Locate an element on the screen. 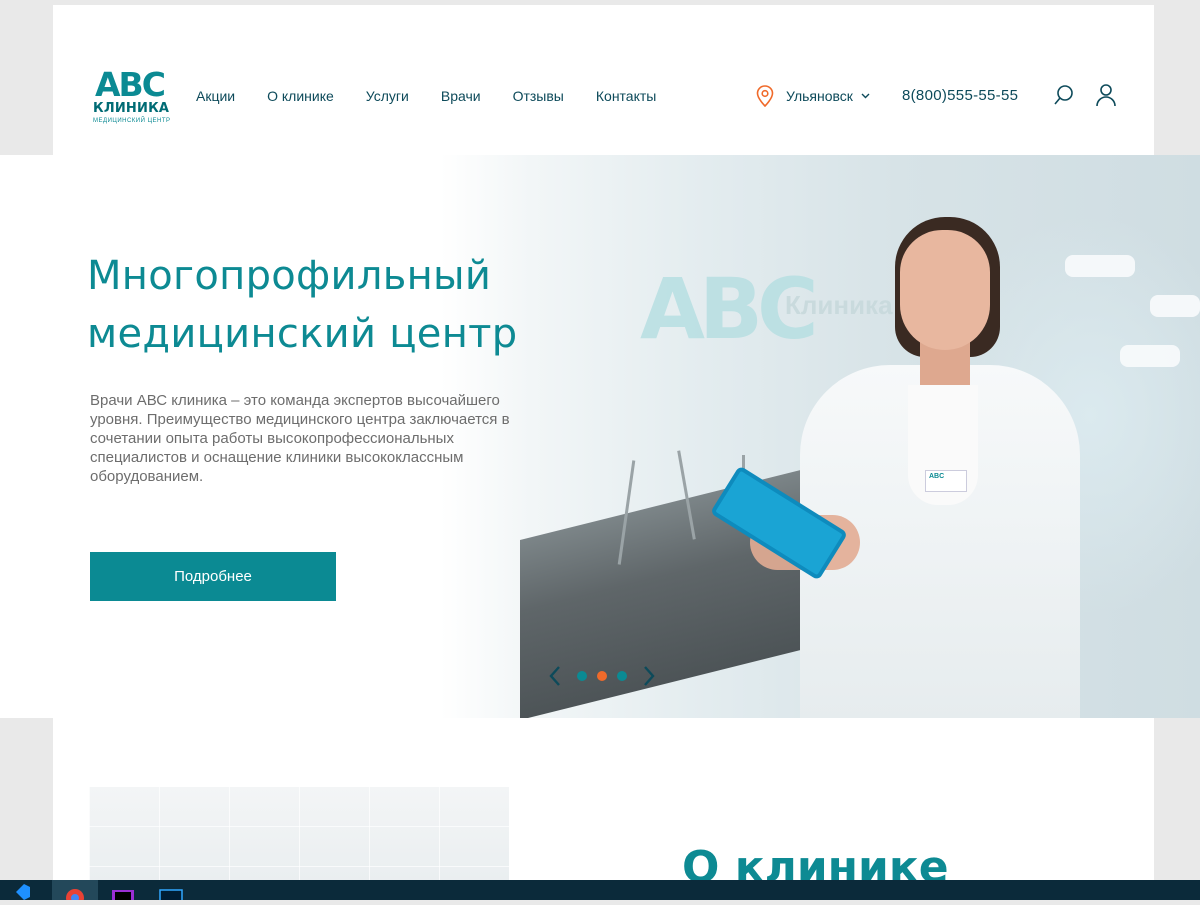 The width and height of the screenshot is (1200, 905). clinic-logo: ABC КЛИНИКА МЕДИЦИНСКИЙ ЦЕНТР is located at coordinates (134, 96).